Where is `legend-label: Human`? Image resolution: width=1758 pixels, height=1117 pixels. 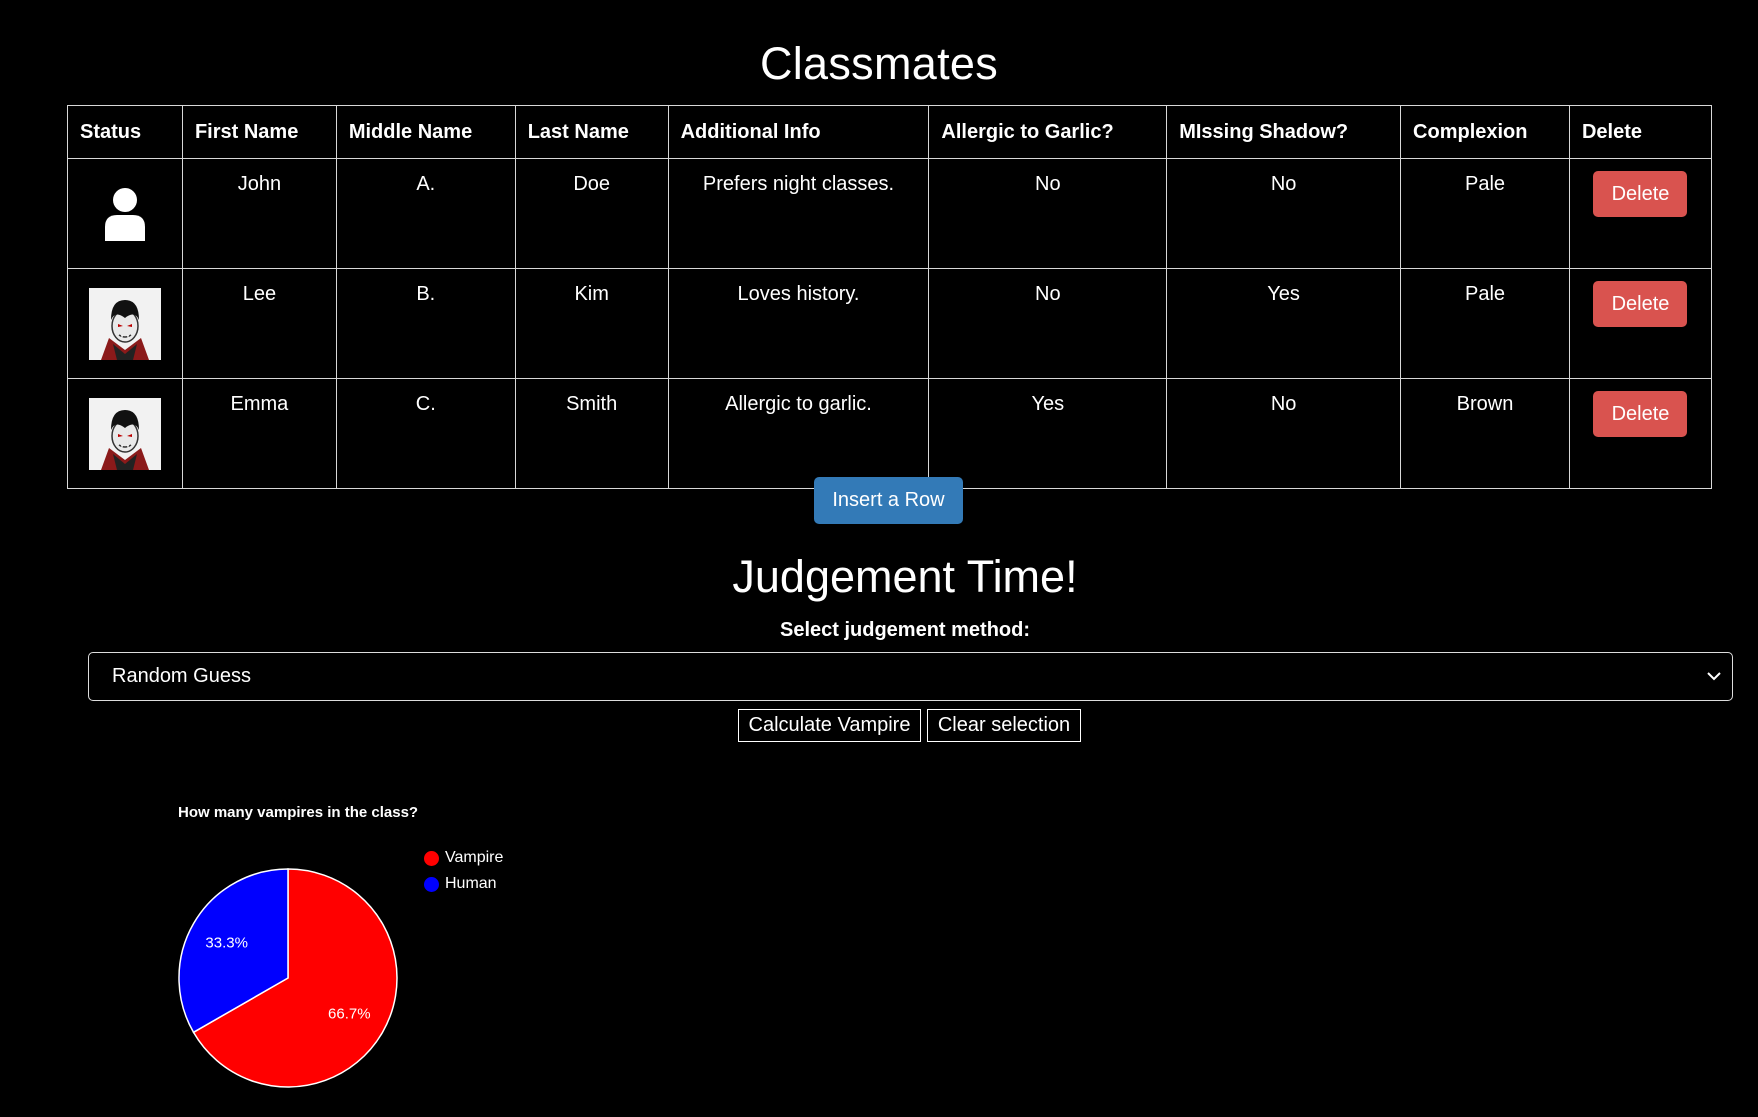 legend-label: Human is located at coordinates (471, 883).